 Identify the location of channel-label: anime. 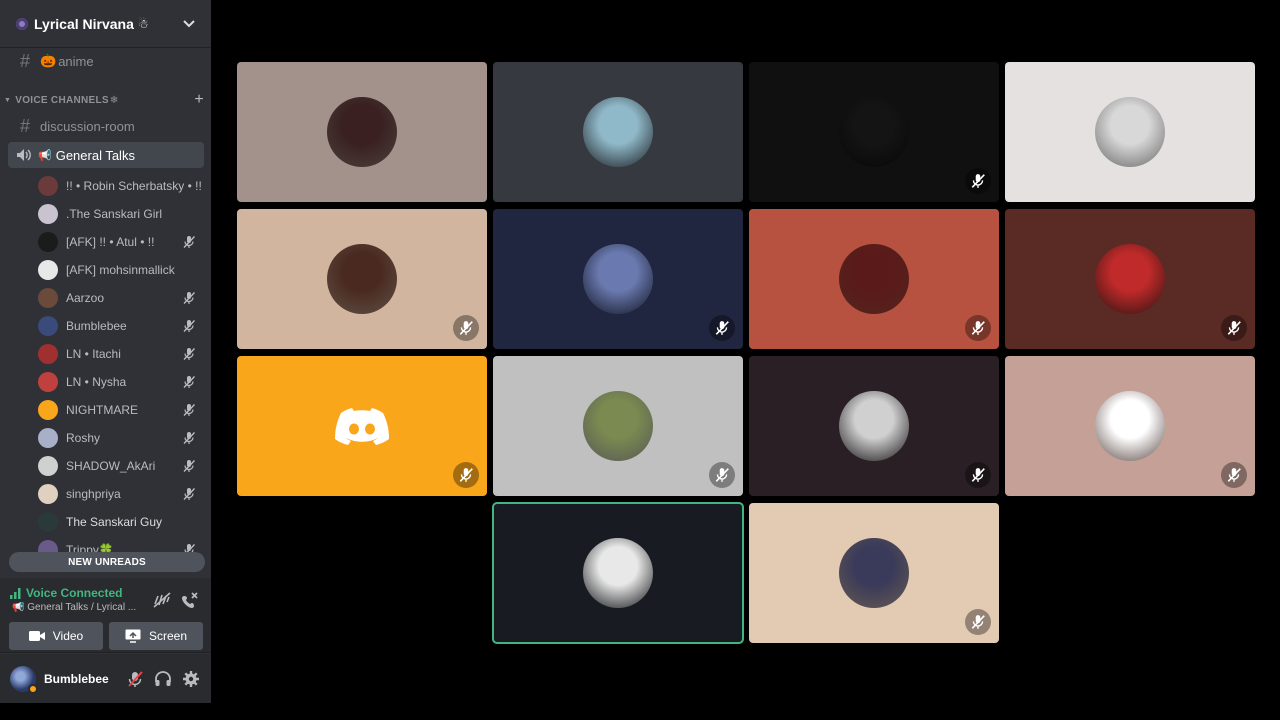
(76, 61).